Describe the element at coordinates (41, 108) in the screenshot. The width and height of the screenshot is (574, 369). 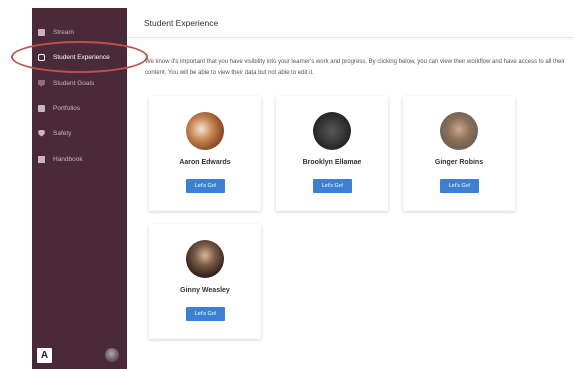
I see `portfolio-icon` at that location.